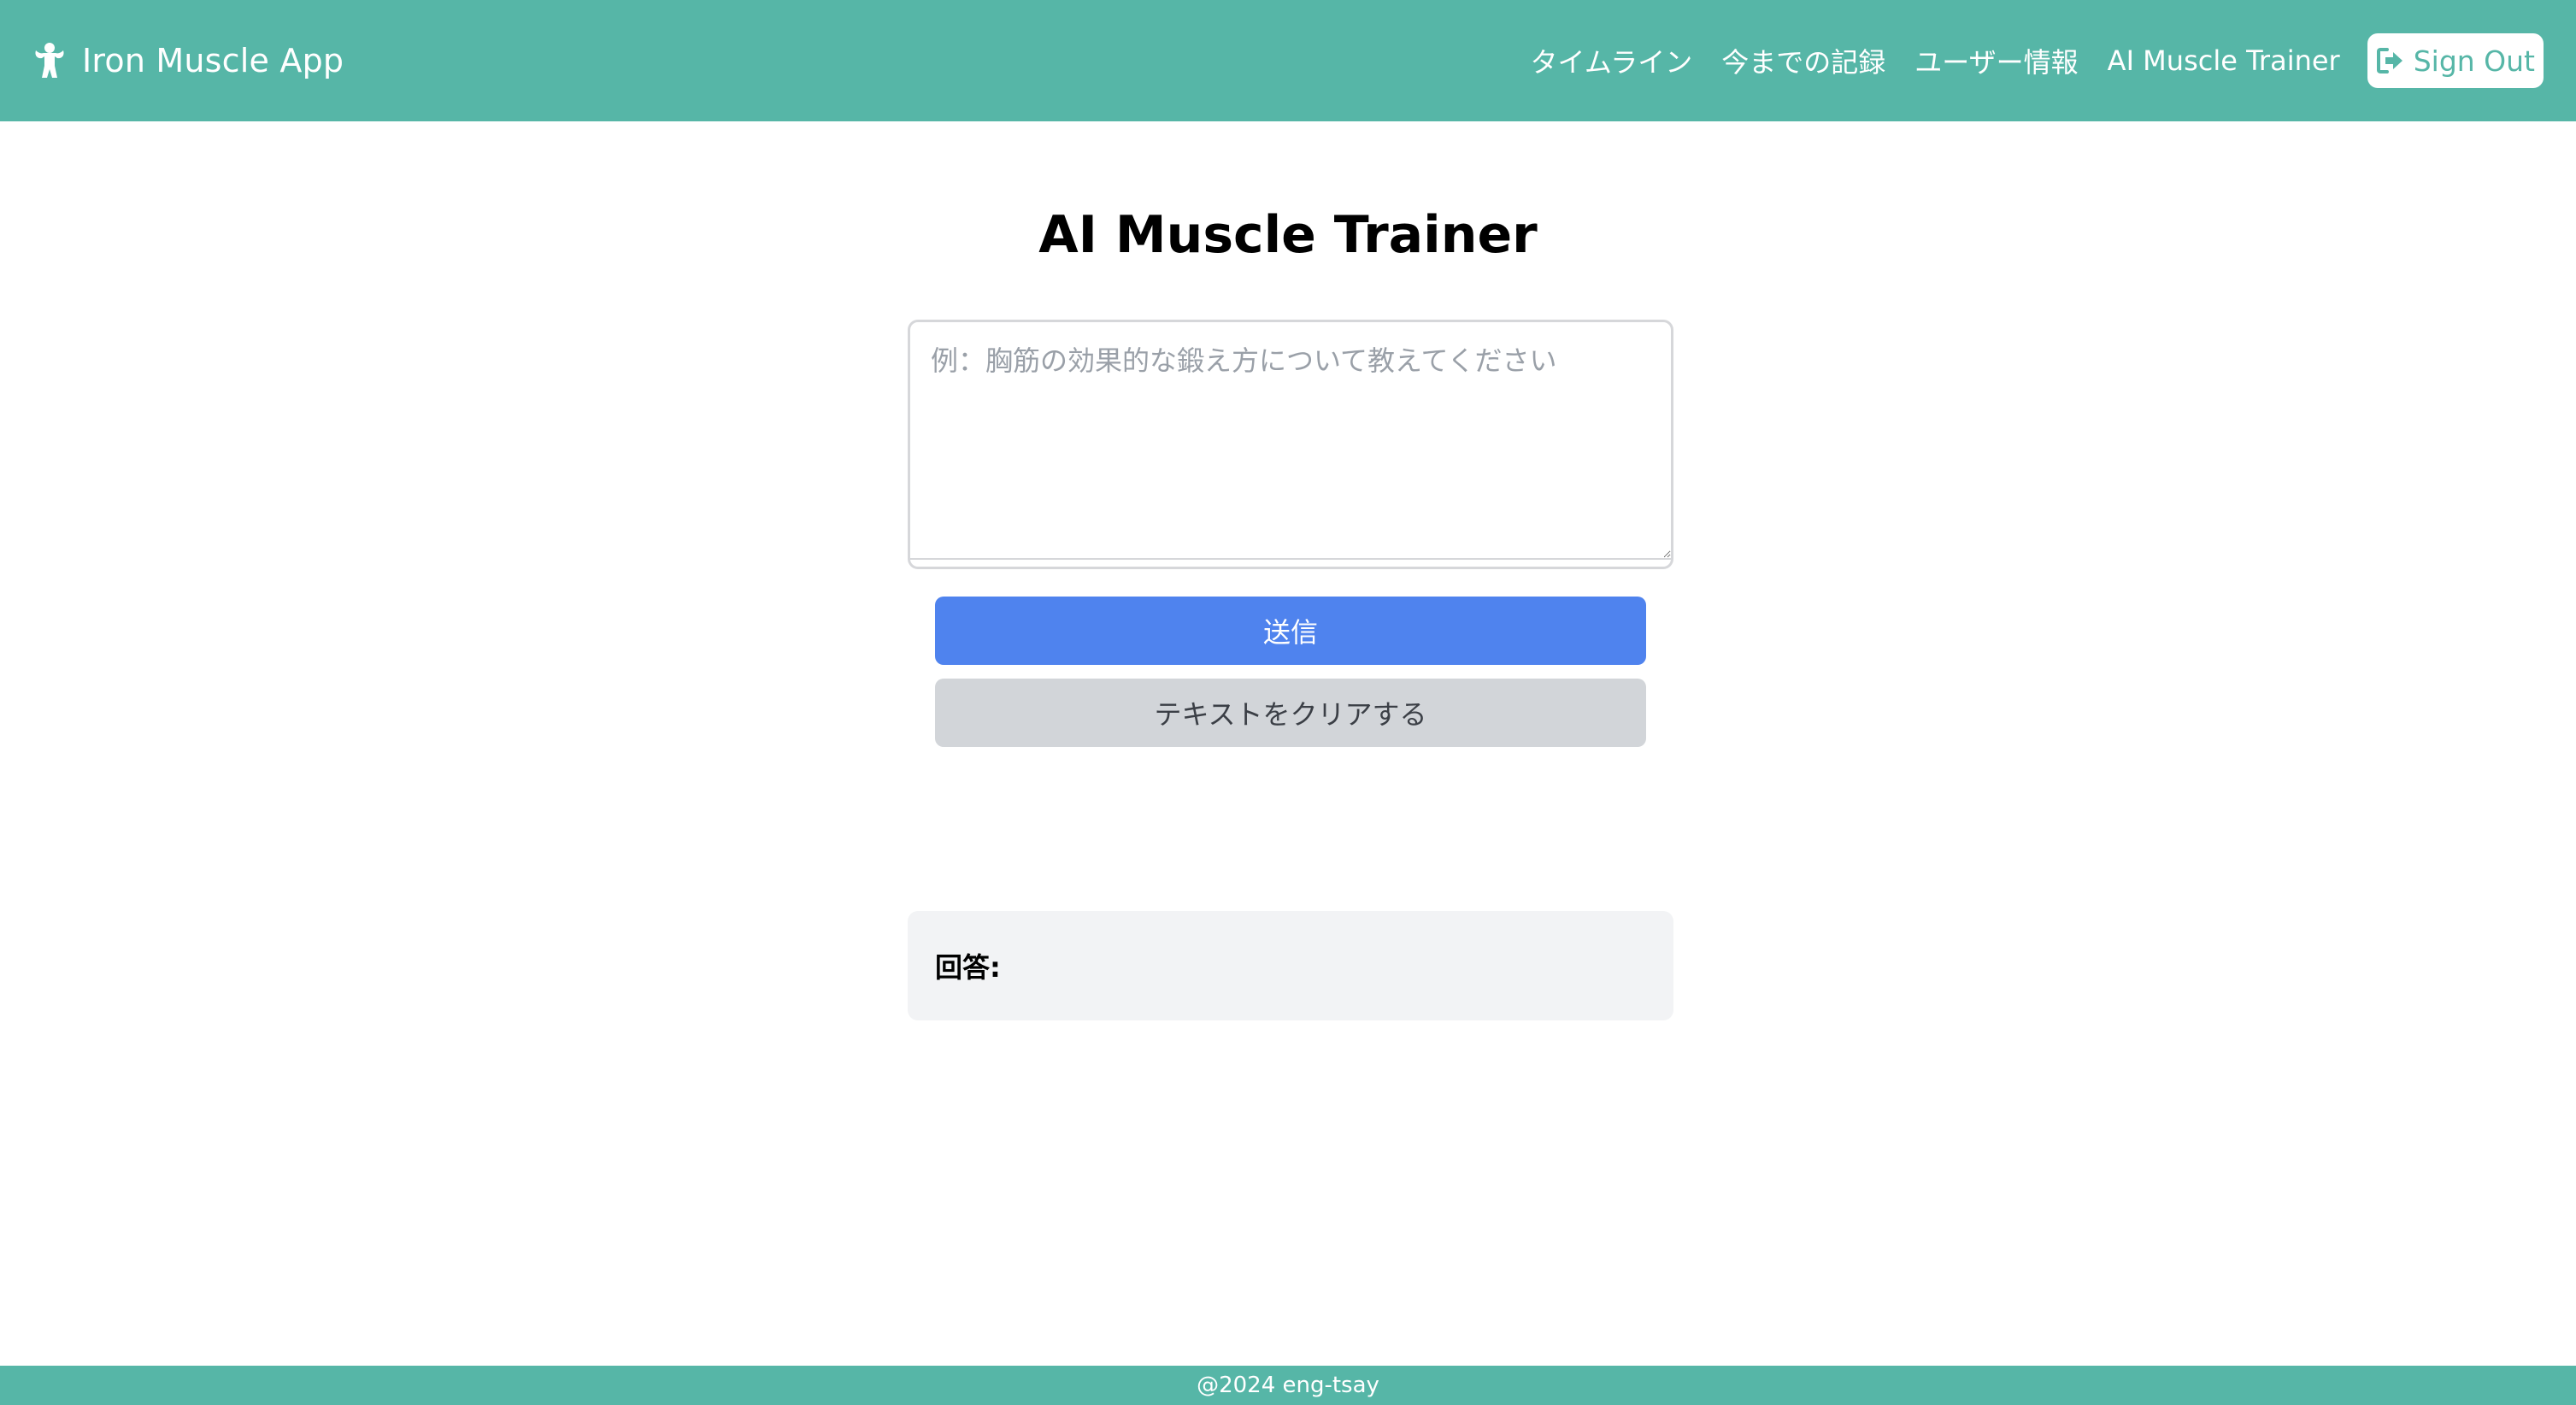  What do you see at coordinates (2390, 60) in the screenshot?
I see `sign-out-icon` at bounding box center [2390, 60].